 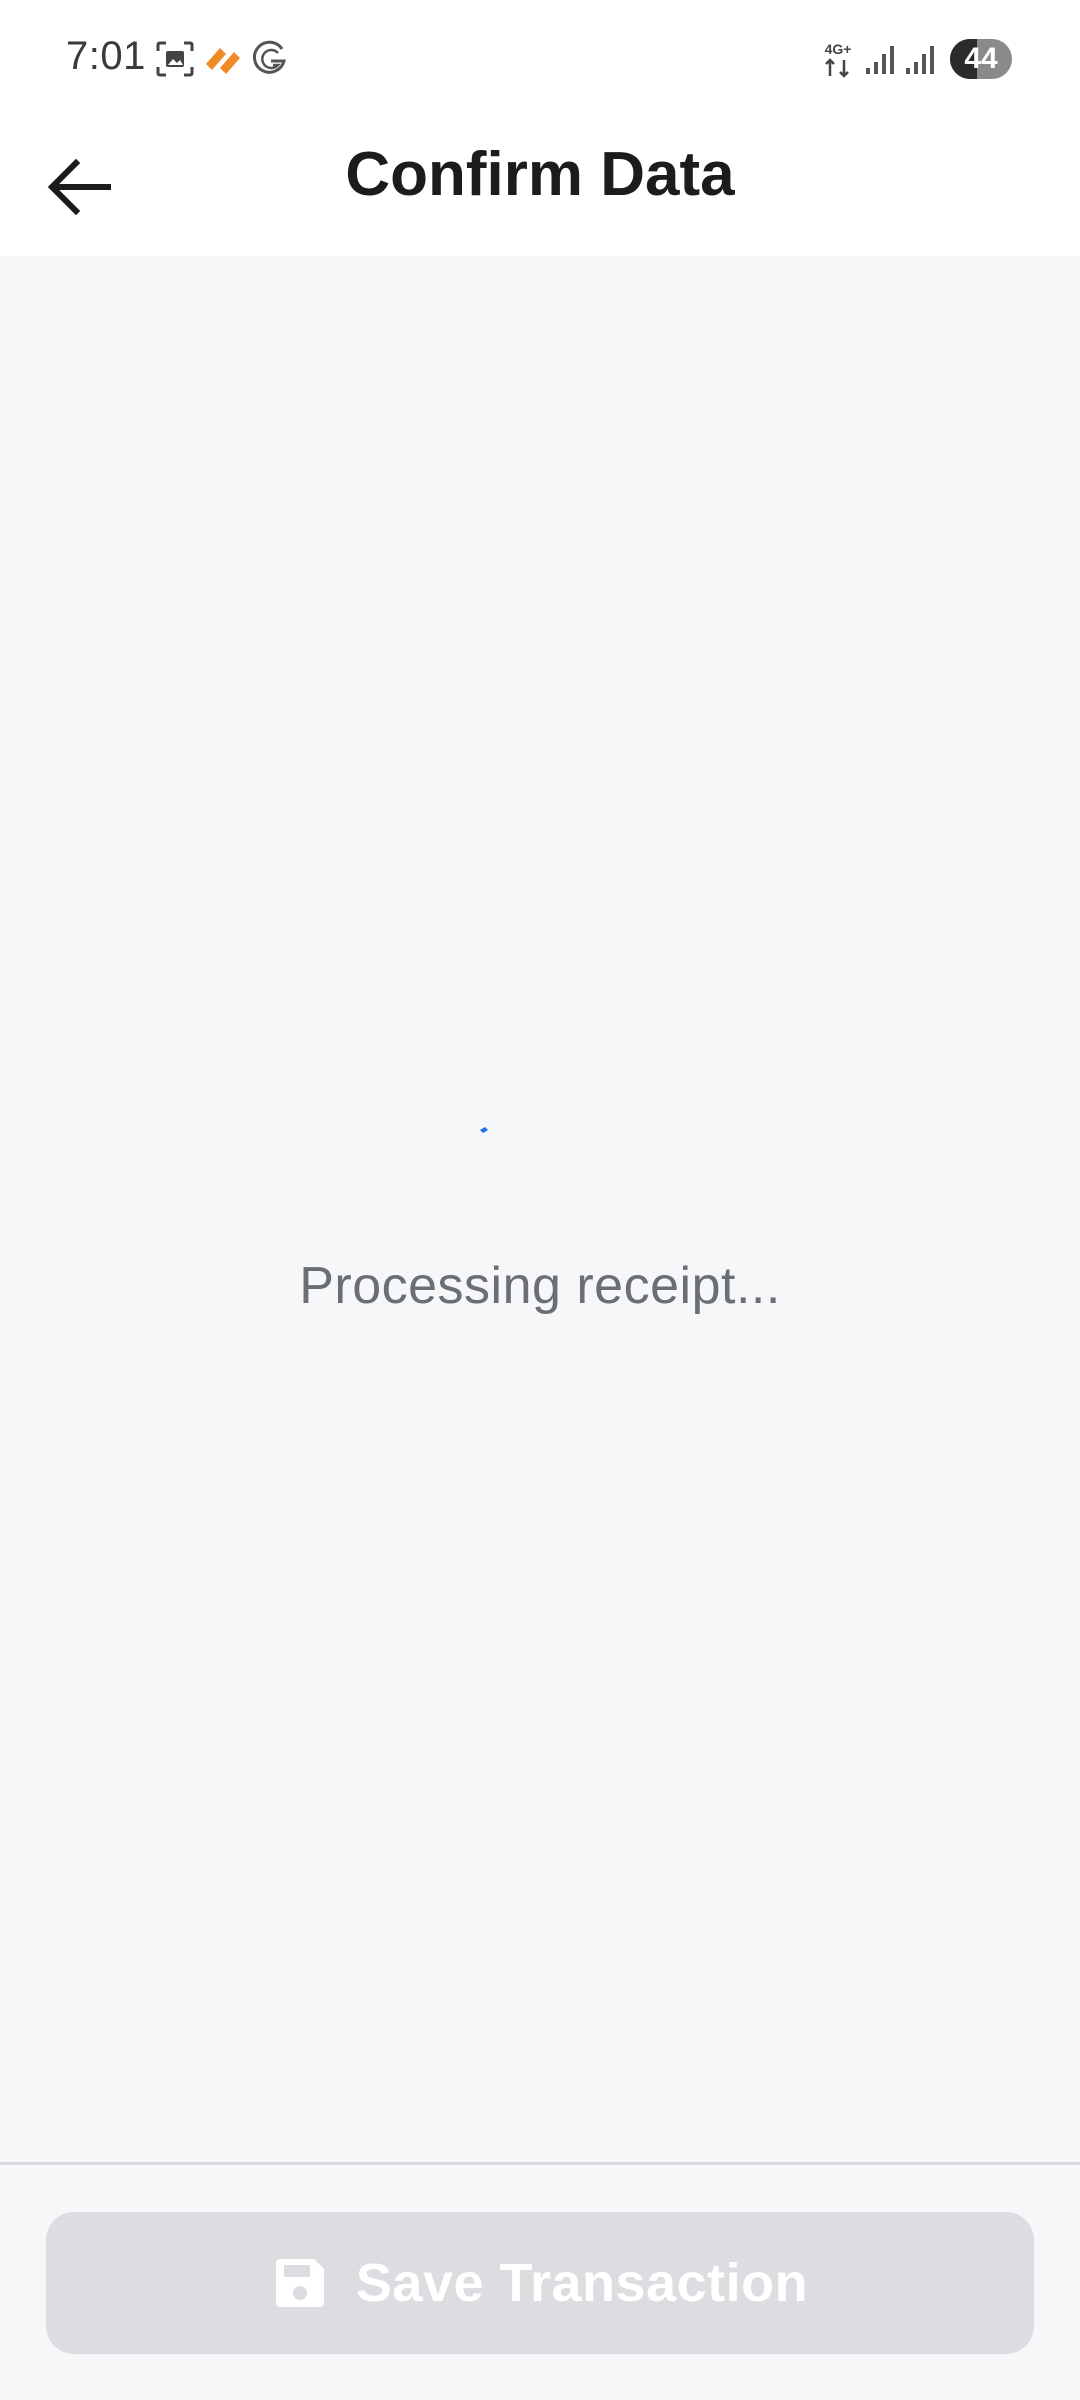 What do you see at coordinates (838, 49) in the screenshot?
I see `network-type-label: 4G+` at bounding box center [838, 49].